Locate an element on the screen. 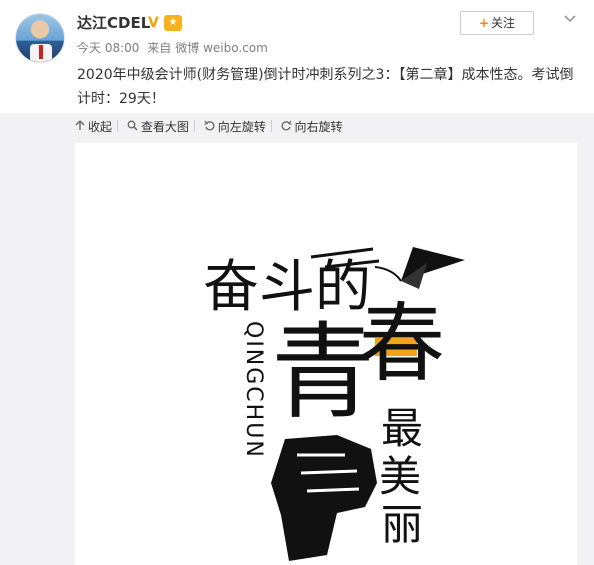  author-name: 达江CDEL is located at coordinates (113, 23).